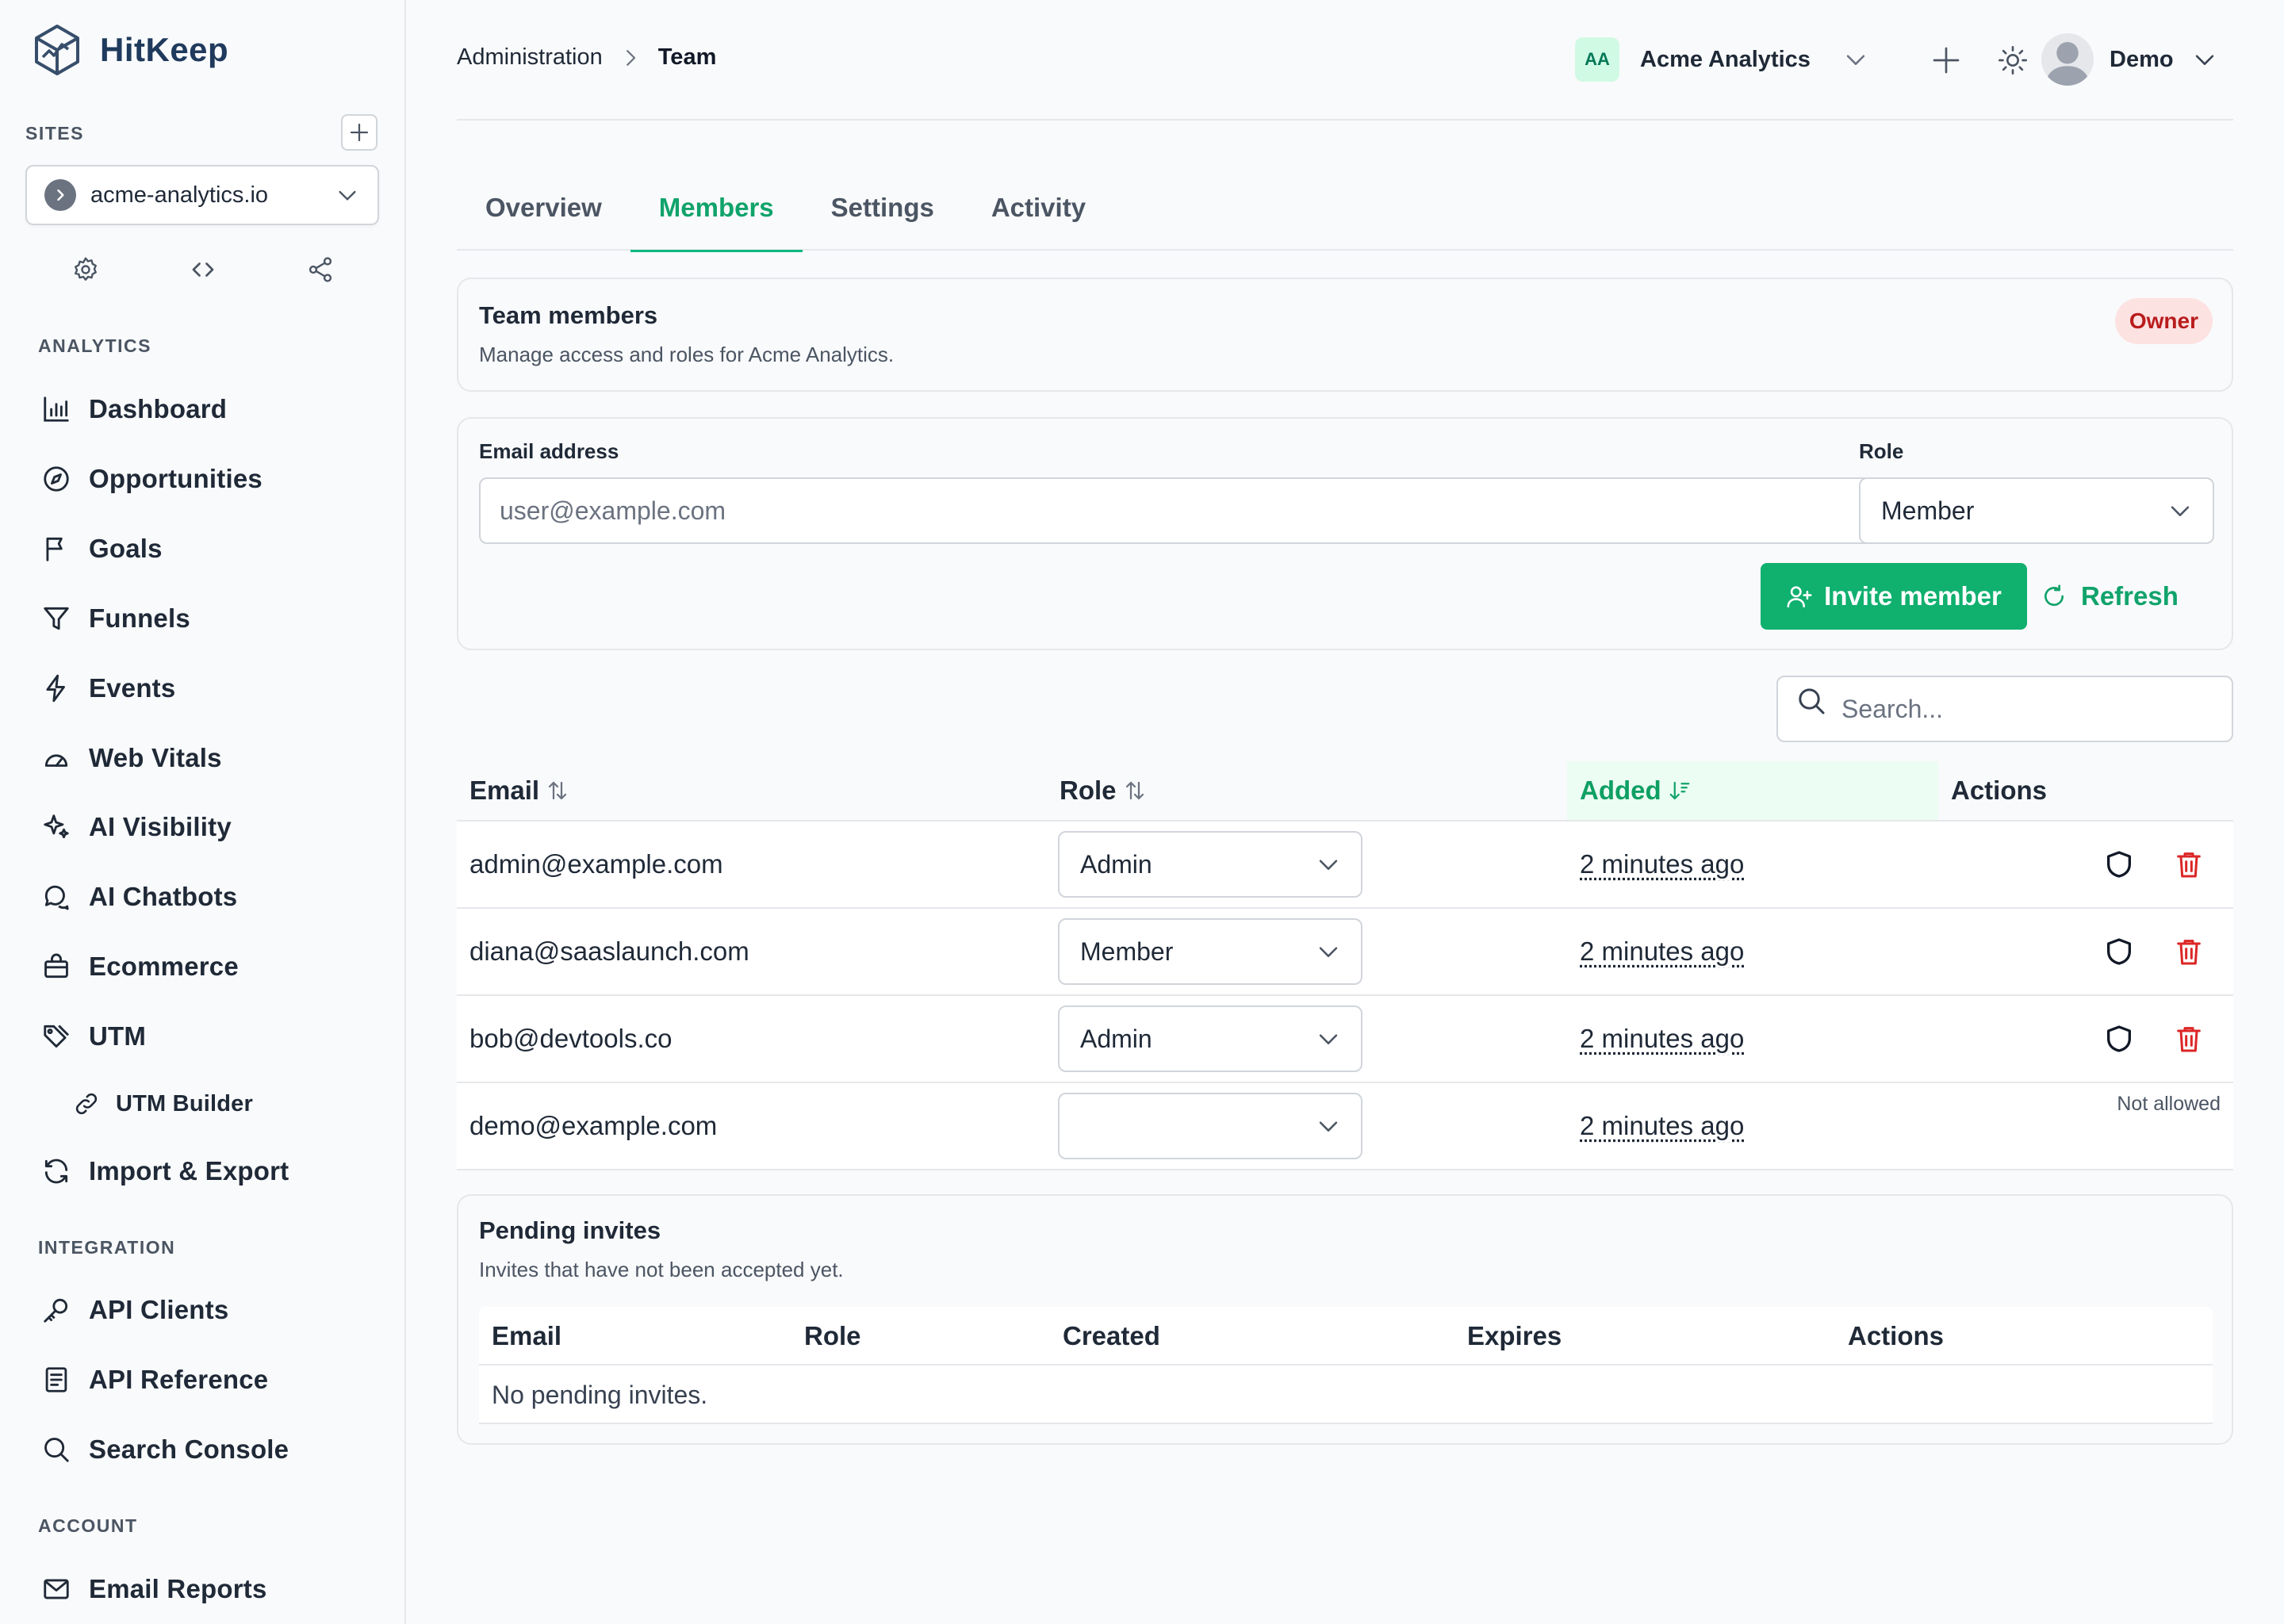 This screenshot has height=1624, width=2284. What do you see at coordinates (2110, 596) in the screenshot?
I see `refresh-button: Refresh` at bounding box center [2110, 596].